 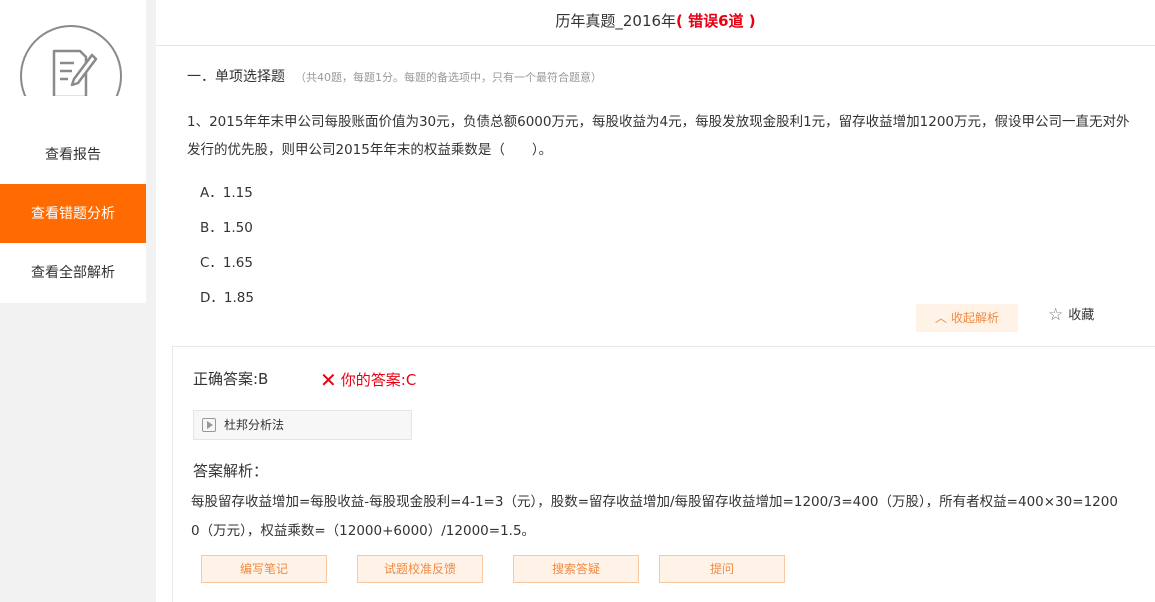 I want to click on sidebar: 查看报告 查看错题分析 查看全部解析, so click(x=73, y=301).